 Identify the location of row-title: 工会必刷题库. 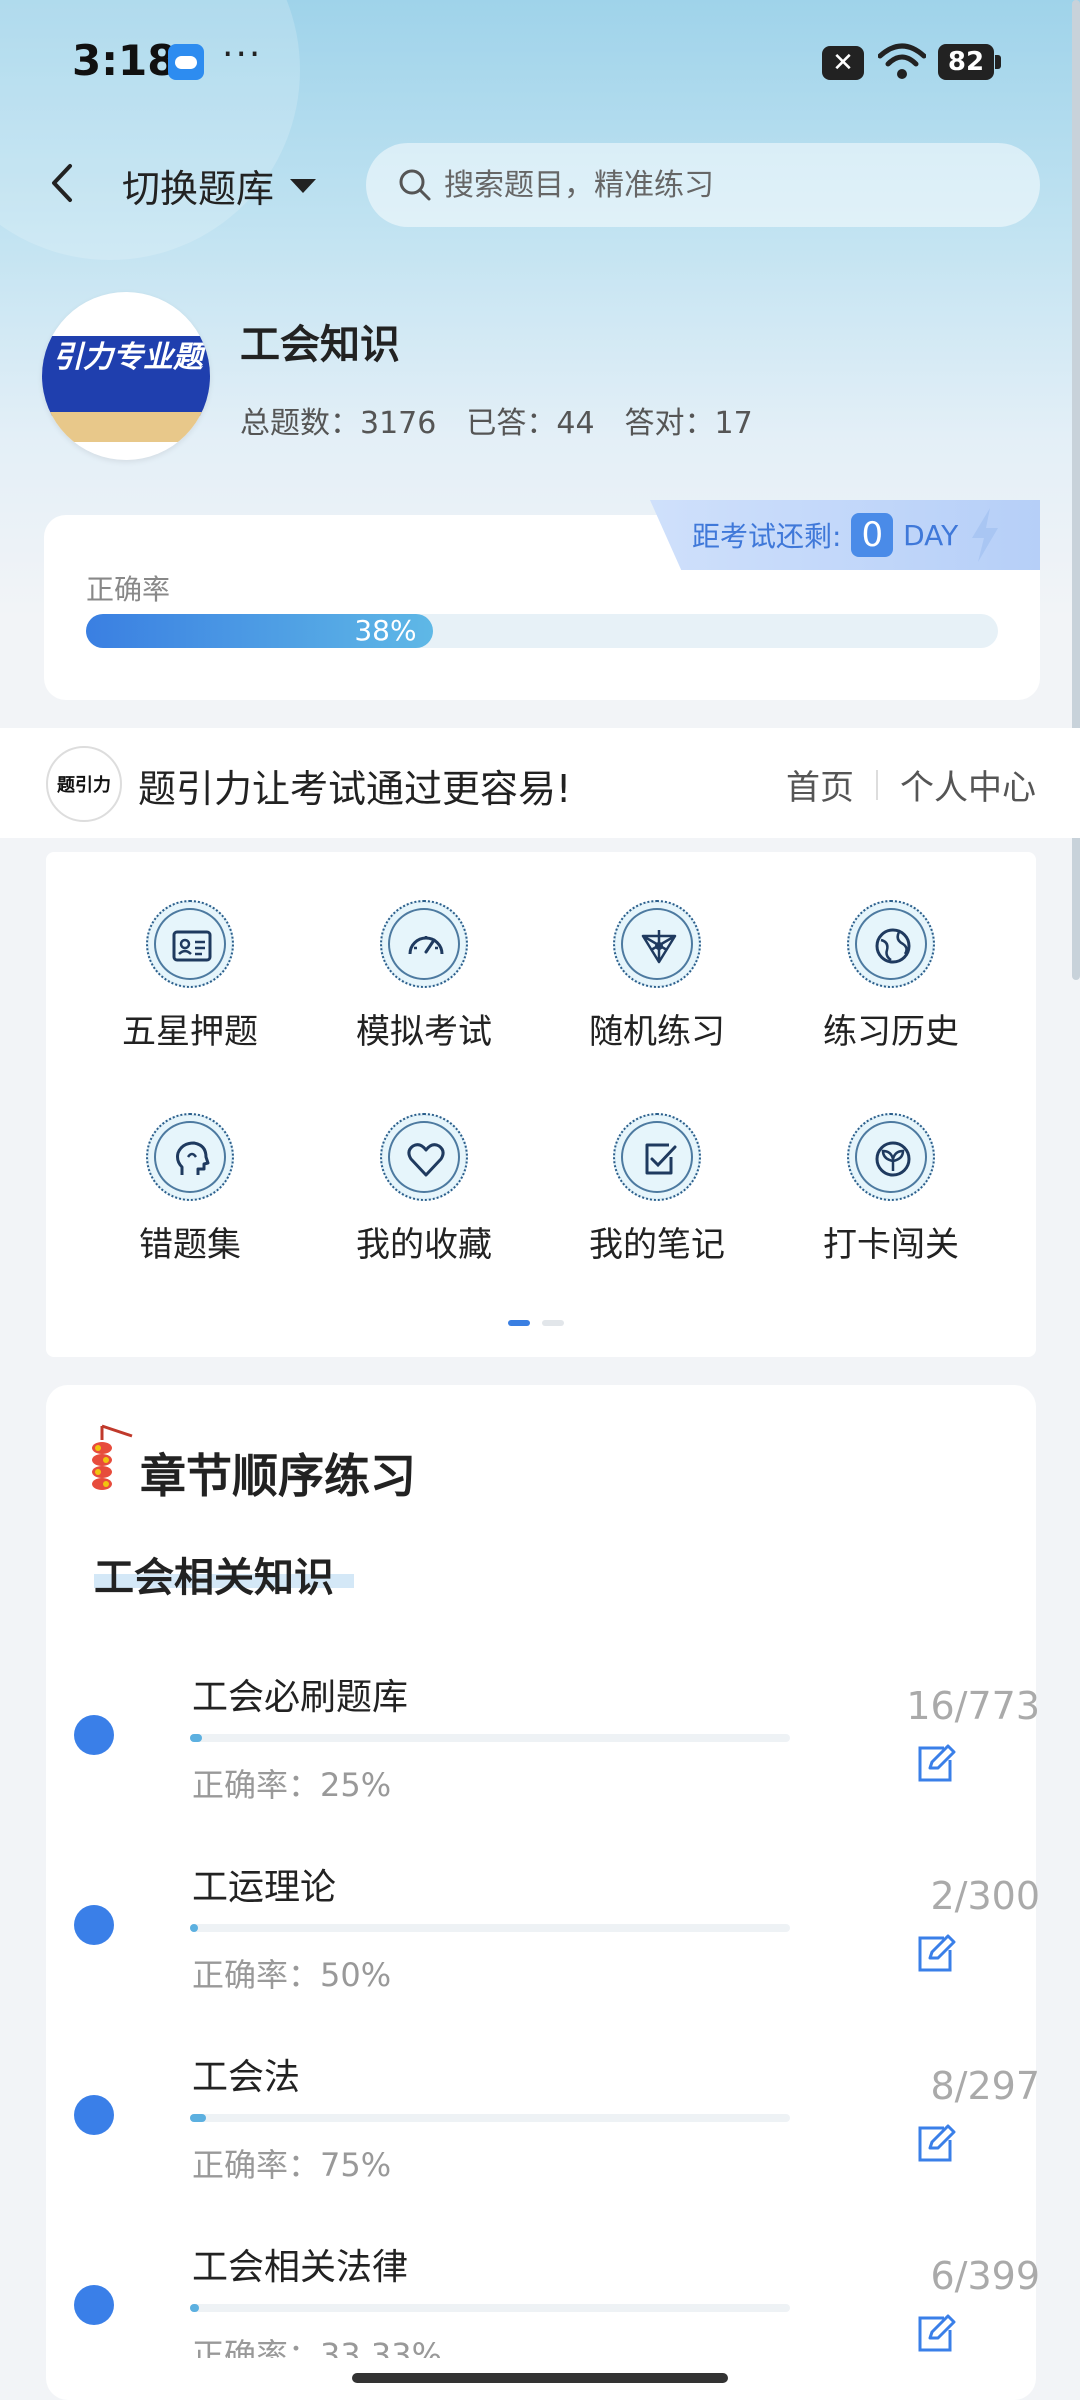
(300, 1697).